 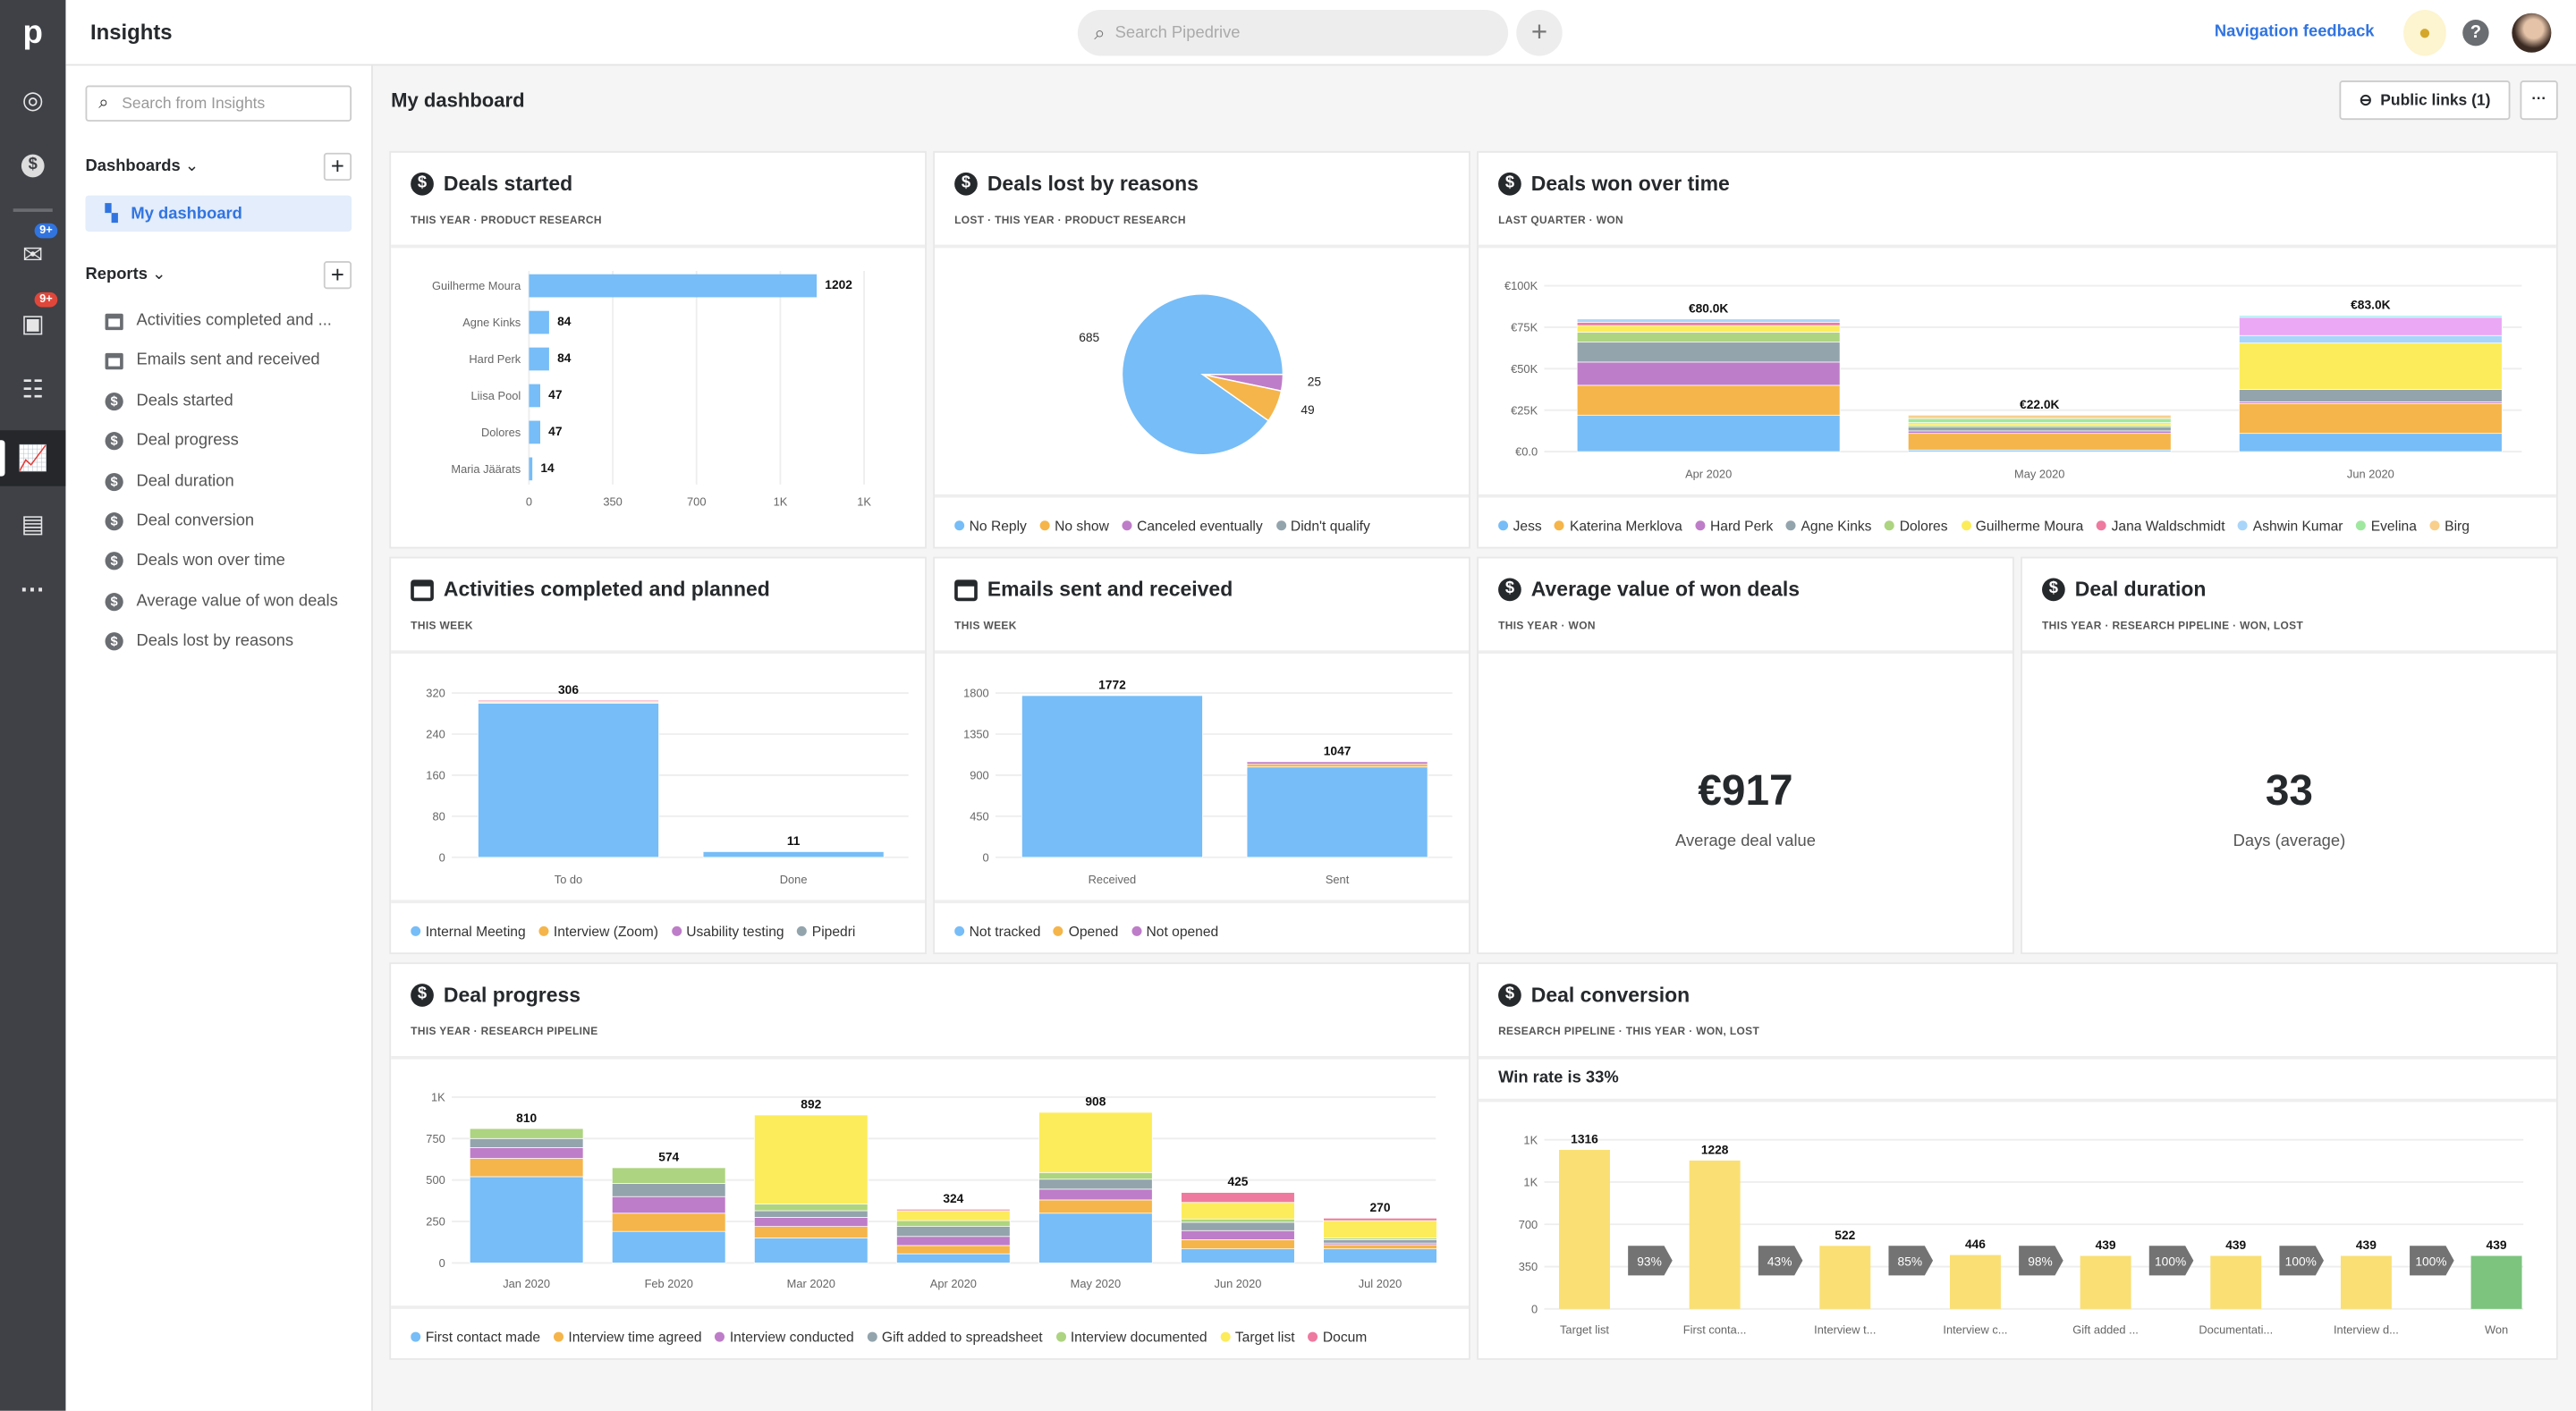 What do you see at coordinates (2386, 526) in the screenshot?
I see `legend-item: Evelina` at bounding box center [2386, 526].